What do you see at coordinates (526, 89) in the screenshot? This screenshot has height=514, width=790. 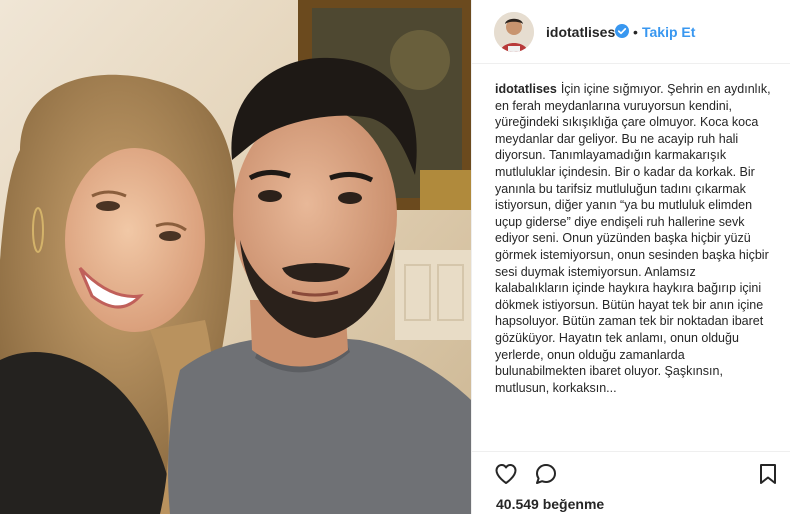 I see `caption-username: idotatlises` at bounding box center [526, 89].